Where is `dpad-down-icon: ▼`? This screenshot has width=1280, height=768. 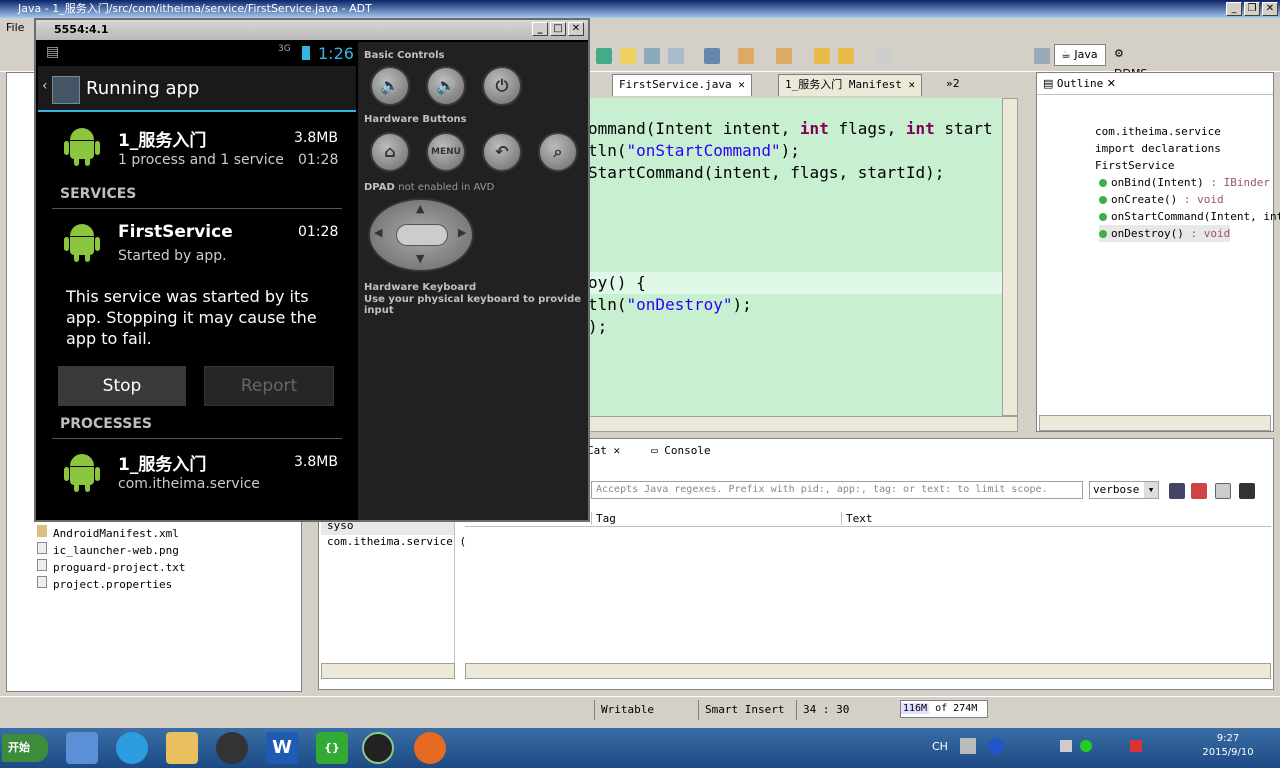
dpad-down-icon: ▼ is located at coordinates (420, 258).